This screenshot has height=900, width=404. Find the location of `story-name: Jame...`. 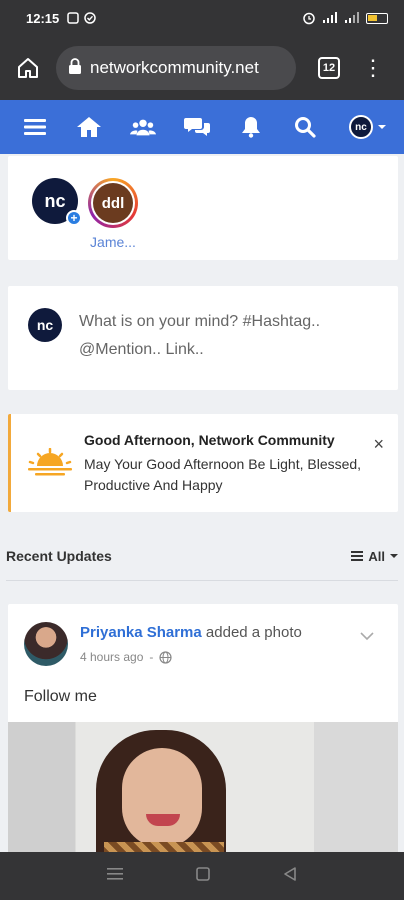

story-name: Jame... is located at coordinates (113, 242).